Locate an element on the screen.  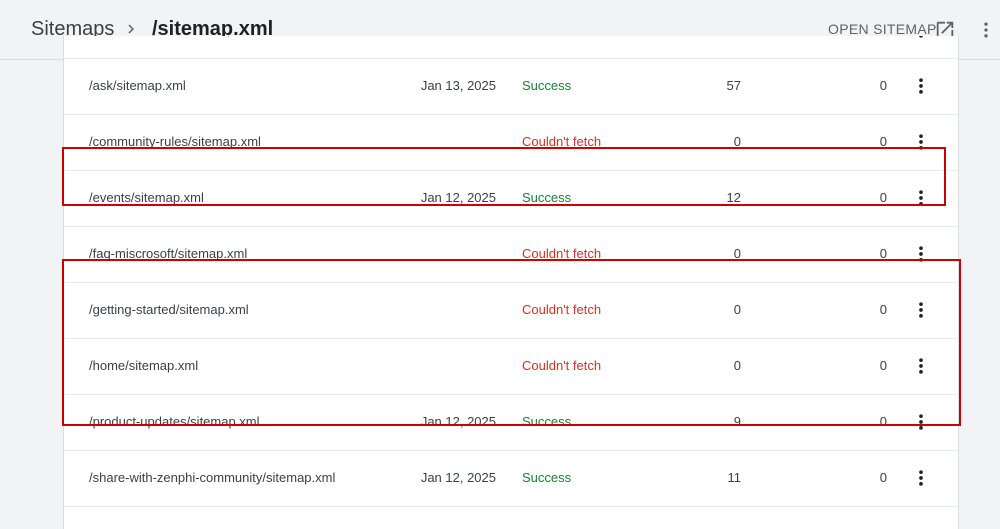
sitemap-path: /faq-miscrosoft/sitemap.xml is located at coordinates (168, 254).